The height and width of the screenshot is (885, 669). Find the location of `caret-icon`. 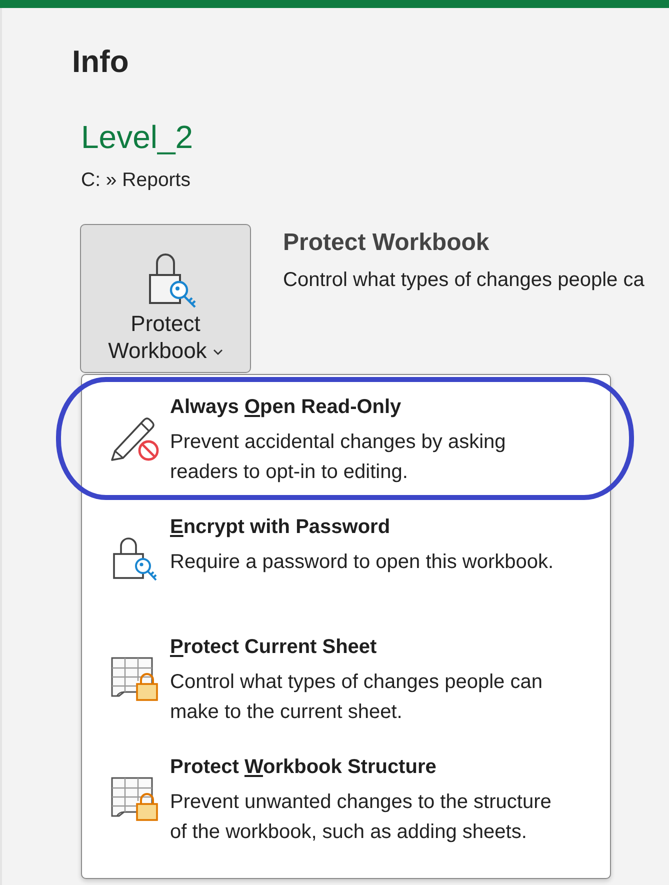

caret-icon is located at coordinates (217, 352).